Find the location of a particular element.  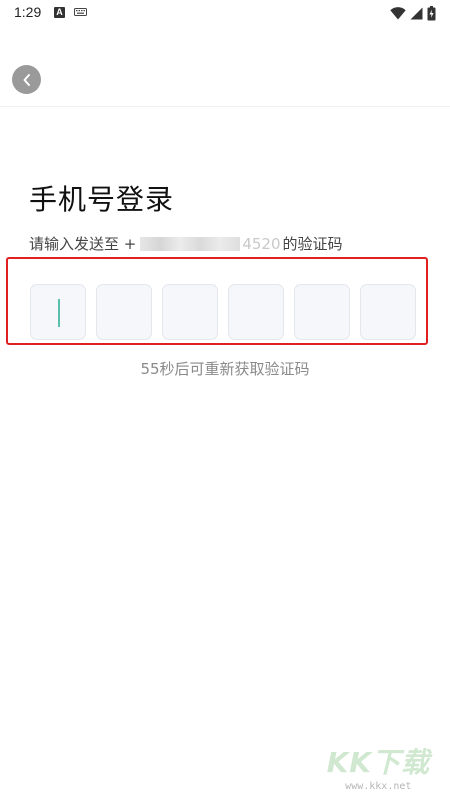

verification-subtitle: 请输入发送至 + 4520 的验证码 is located at coordinates (186, 243).